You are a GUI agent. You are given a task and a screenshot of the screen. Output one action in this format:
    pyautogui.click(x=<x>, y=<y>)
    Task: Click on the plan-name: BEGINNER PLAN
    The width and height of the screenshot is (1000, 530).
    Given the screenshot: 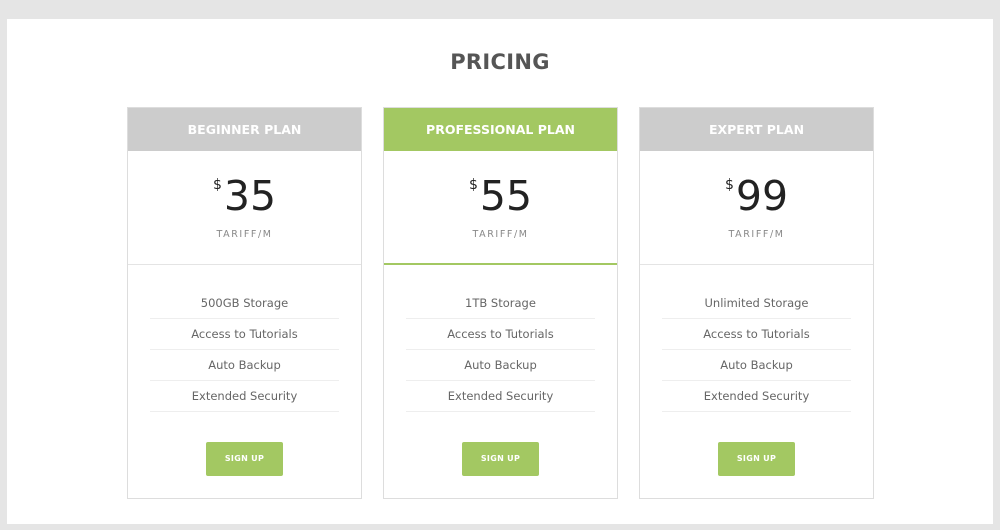 What is the action you would take?
    pyautogui.click(x=244, y=129)
    